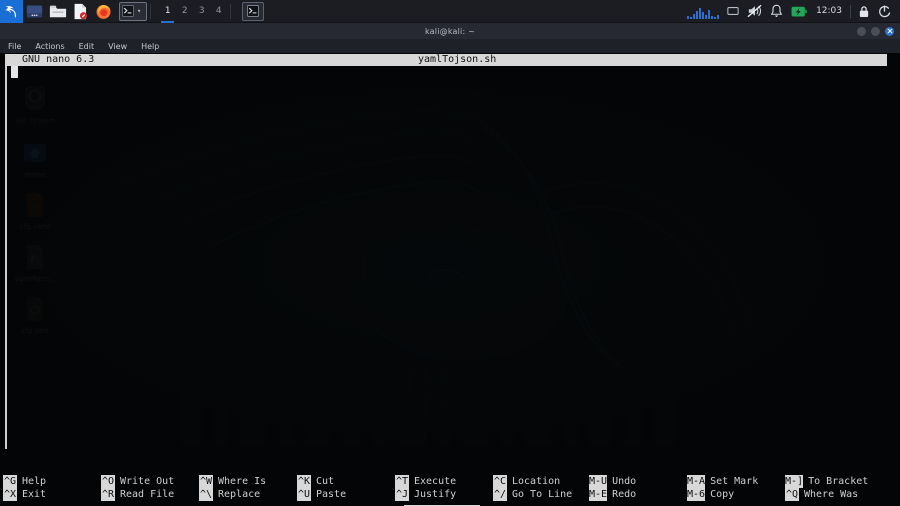 The height and width of the screenshot is (506, 900). What do you see at coordinates (239, 494) in the screenshot?
I see `shortcut-label: Replace` at bounding box center [239, 494].